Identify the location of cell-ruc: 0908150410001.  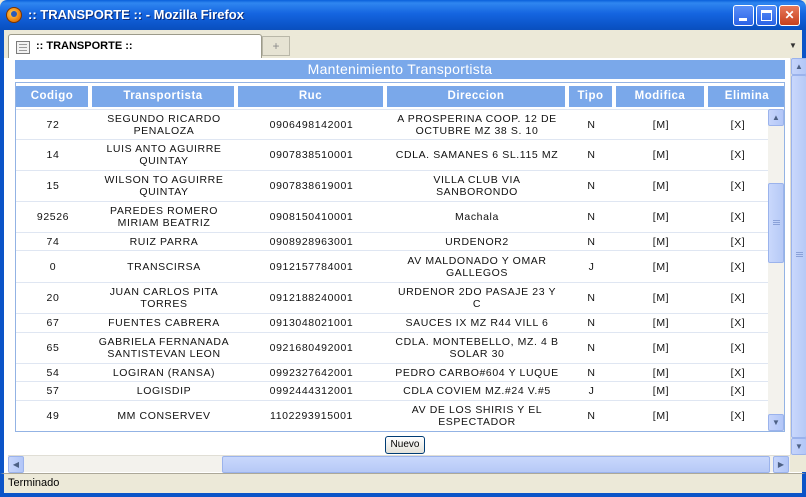
(311, 217).